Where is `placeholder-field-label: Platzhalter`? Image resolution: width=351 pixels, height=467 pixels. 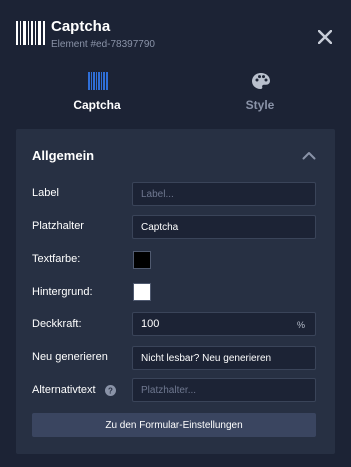
placeholder-field-label: Platzhalter is located at coordinates (58, 226).